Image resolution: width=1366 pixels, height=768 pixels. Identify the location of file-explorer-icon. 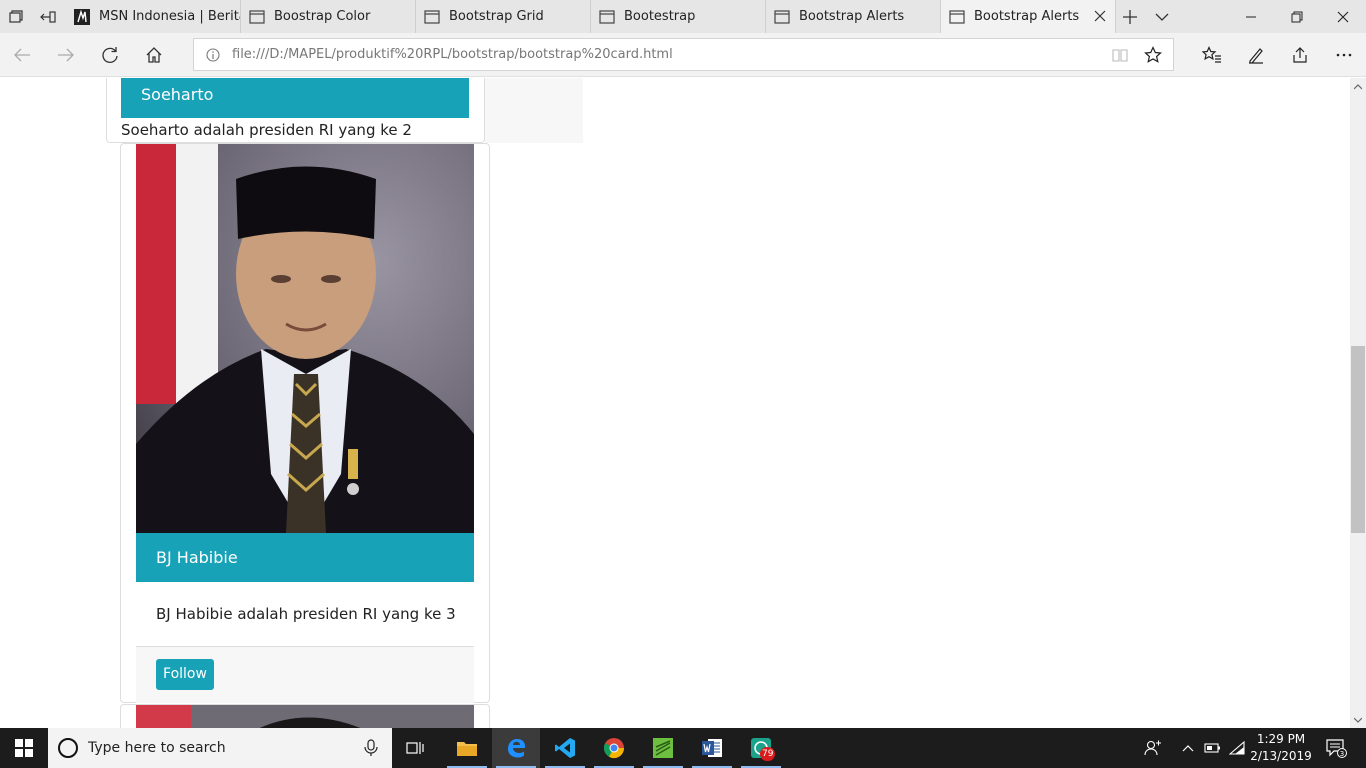
(467, 748).